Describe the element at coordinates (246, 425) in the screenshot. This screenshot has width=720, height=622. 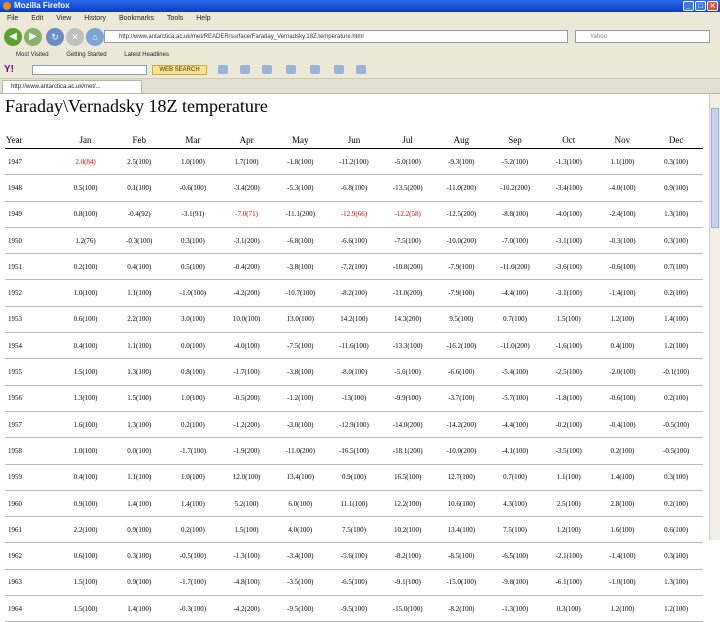
I see `temperature-cell: -1.2(200)` at that location.